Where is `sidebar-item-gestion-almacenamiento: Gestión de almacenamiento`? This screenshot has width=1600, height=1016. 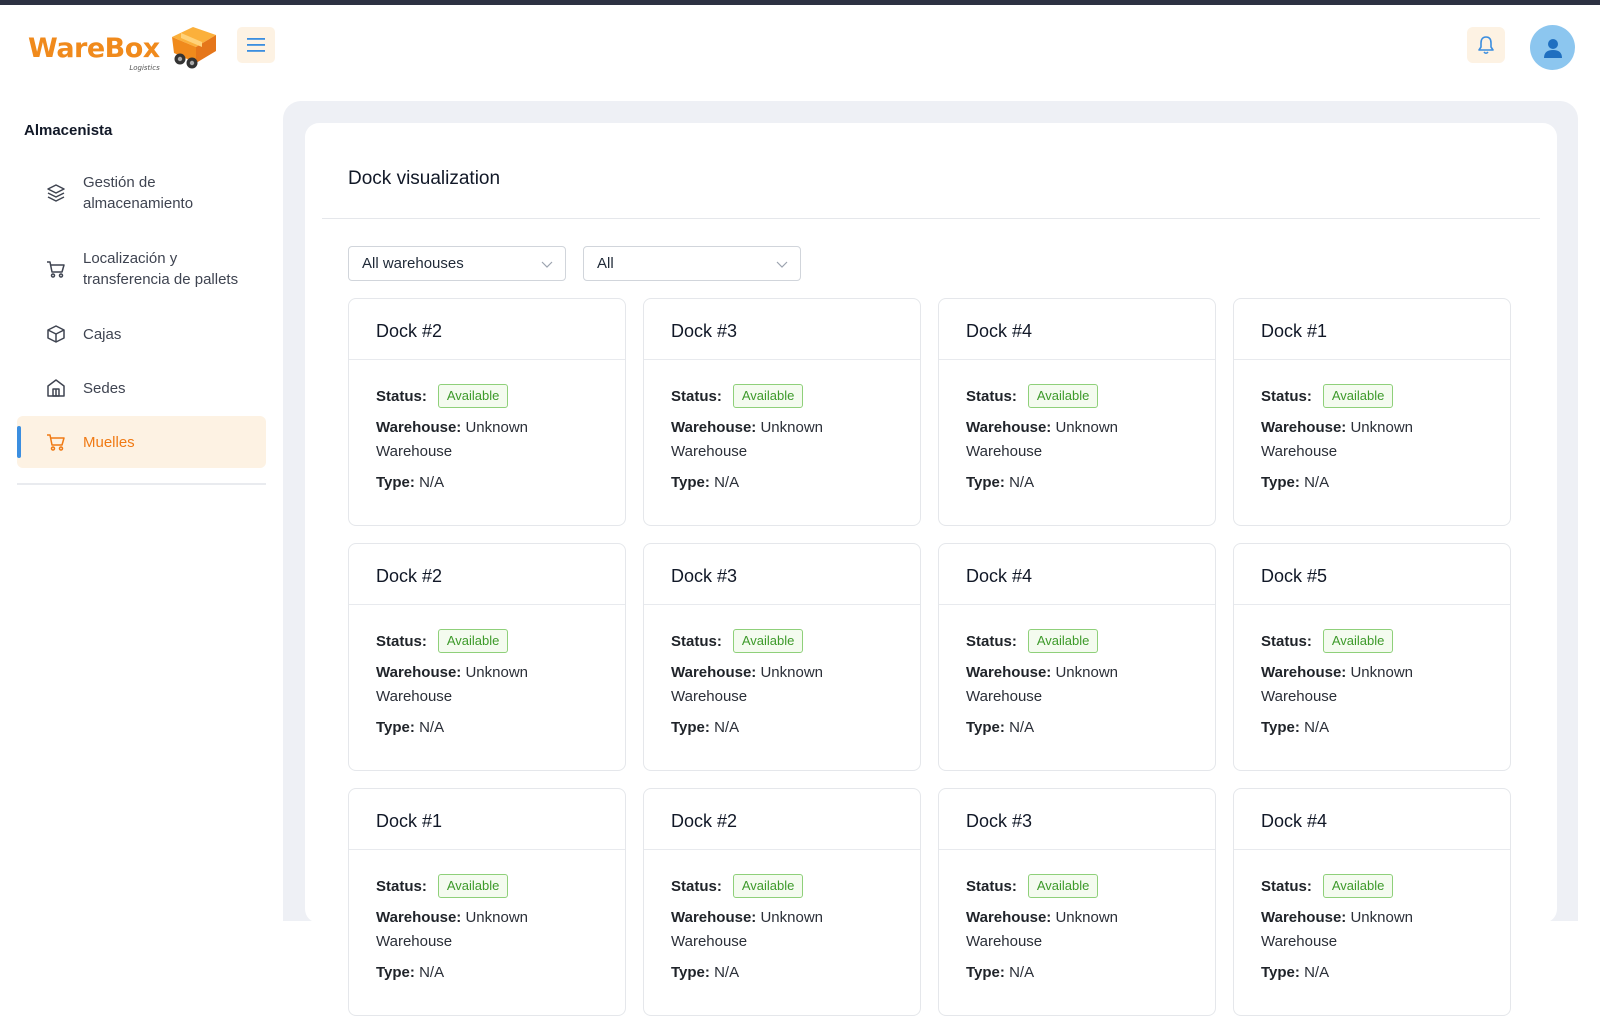
sidebar-item-gestion-almacenamiento: Gestión de almacenamiento is located at coordinates (141, 193).